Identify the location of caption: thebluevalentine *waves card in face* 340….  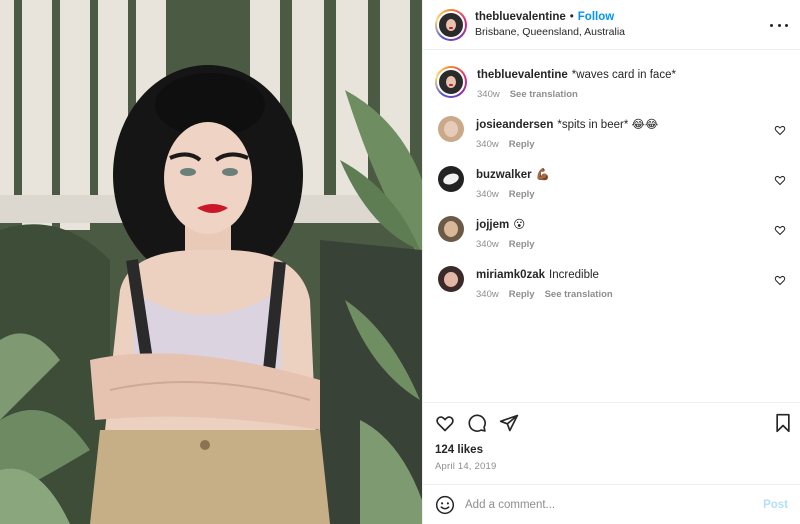
(611, 91).